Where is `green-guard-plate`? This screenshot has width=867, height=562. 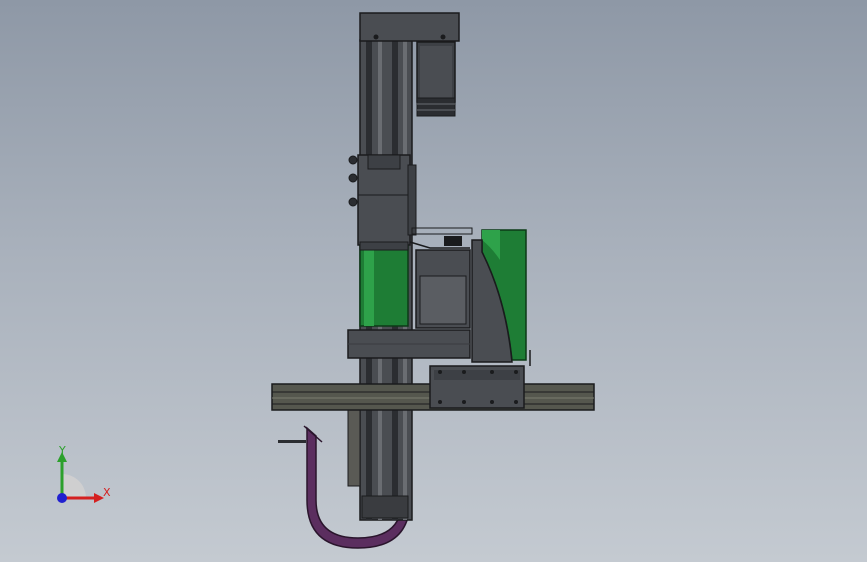 green-guard-plate is located at coordinates (501, 297).